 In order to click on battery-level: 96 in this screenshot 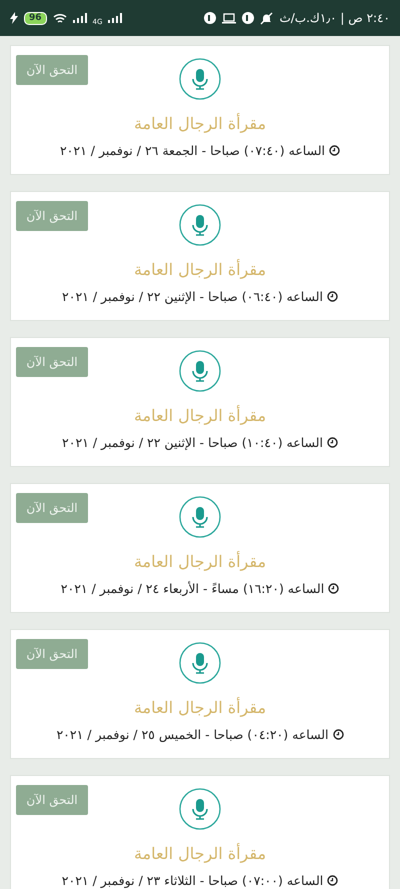, I will do `click(35, 18)`.